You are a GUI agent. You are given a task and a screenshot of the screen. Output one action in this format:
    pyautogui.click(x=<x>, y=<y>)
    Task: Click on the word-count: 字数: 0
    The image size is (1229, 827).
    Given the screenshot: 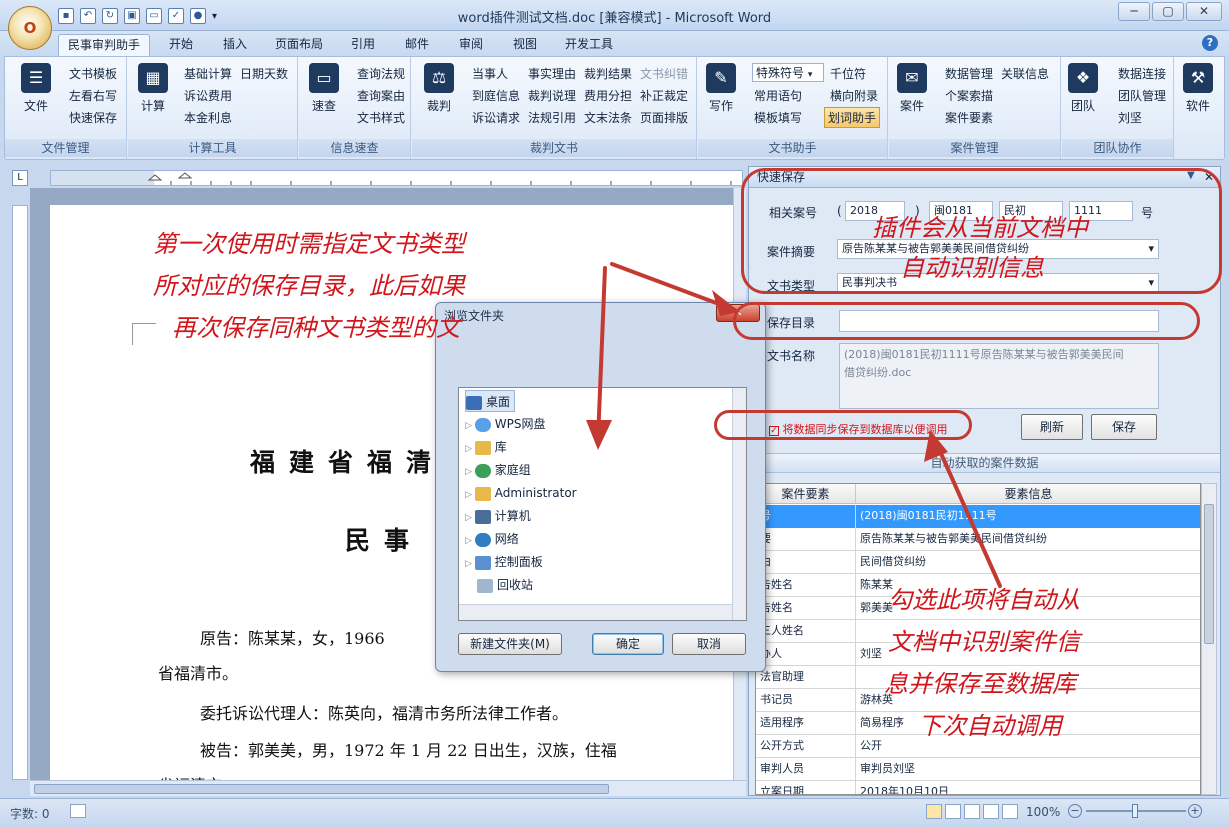 What is the action you would take?
    pyautogui.click(x=30, y=813)
    